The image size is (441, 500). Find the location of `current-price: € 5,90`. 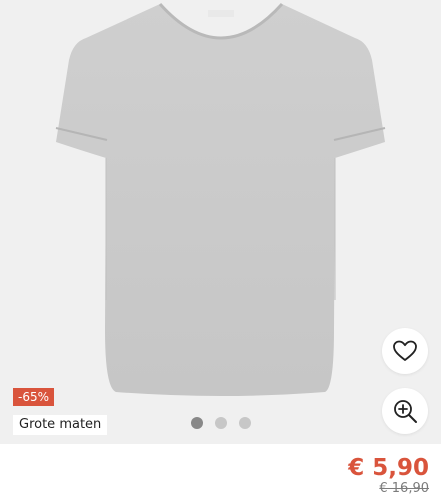

current-price: € 5,90 is located at coordinates (388, 468).